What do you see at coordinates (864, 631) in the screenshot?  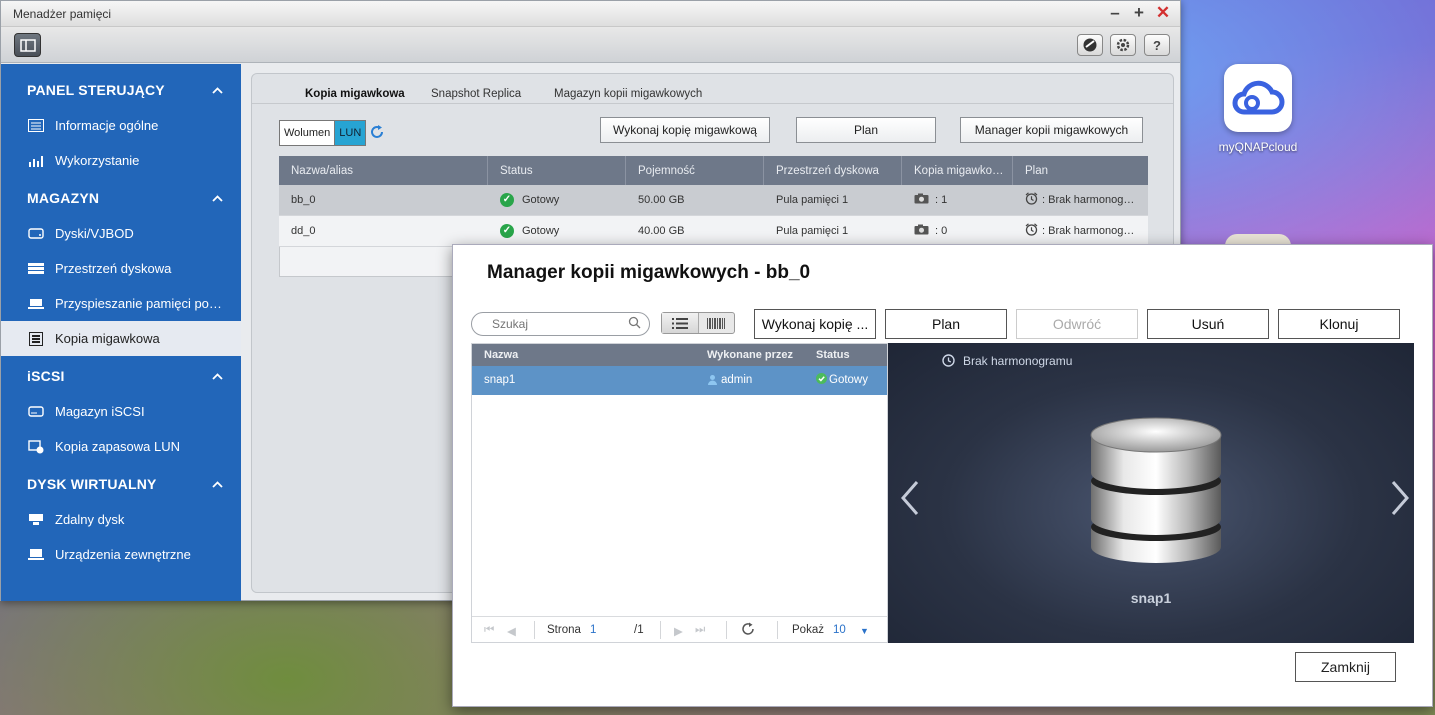 I see `chevron-down-icon: ▼` at bounding box center [864, 631].